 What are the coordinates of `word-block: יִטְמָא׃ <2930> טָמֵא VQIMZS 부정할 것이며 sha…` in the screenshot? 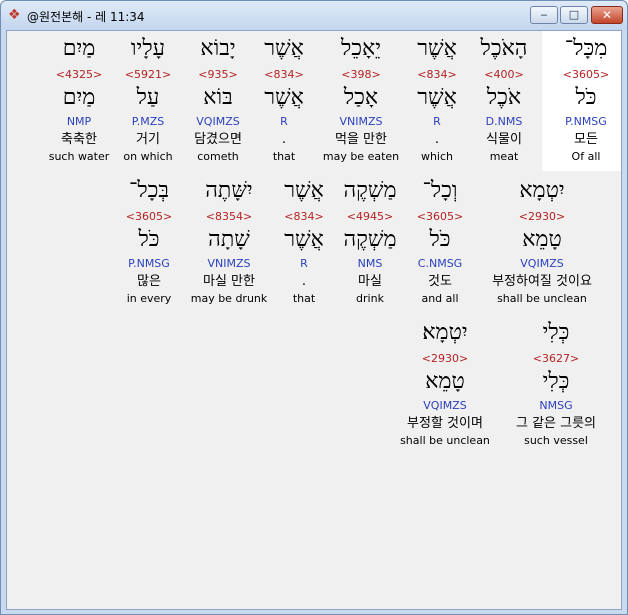 It's located at (445, 385).